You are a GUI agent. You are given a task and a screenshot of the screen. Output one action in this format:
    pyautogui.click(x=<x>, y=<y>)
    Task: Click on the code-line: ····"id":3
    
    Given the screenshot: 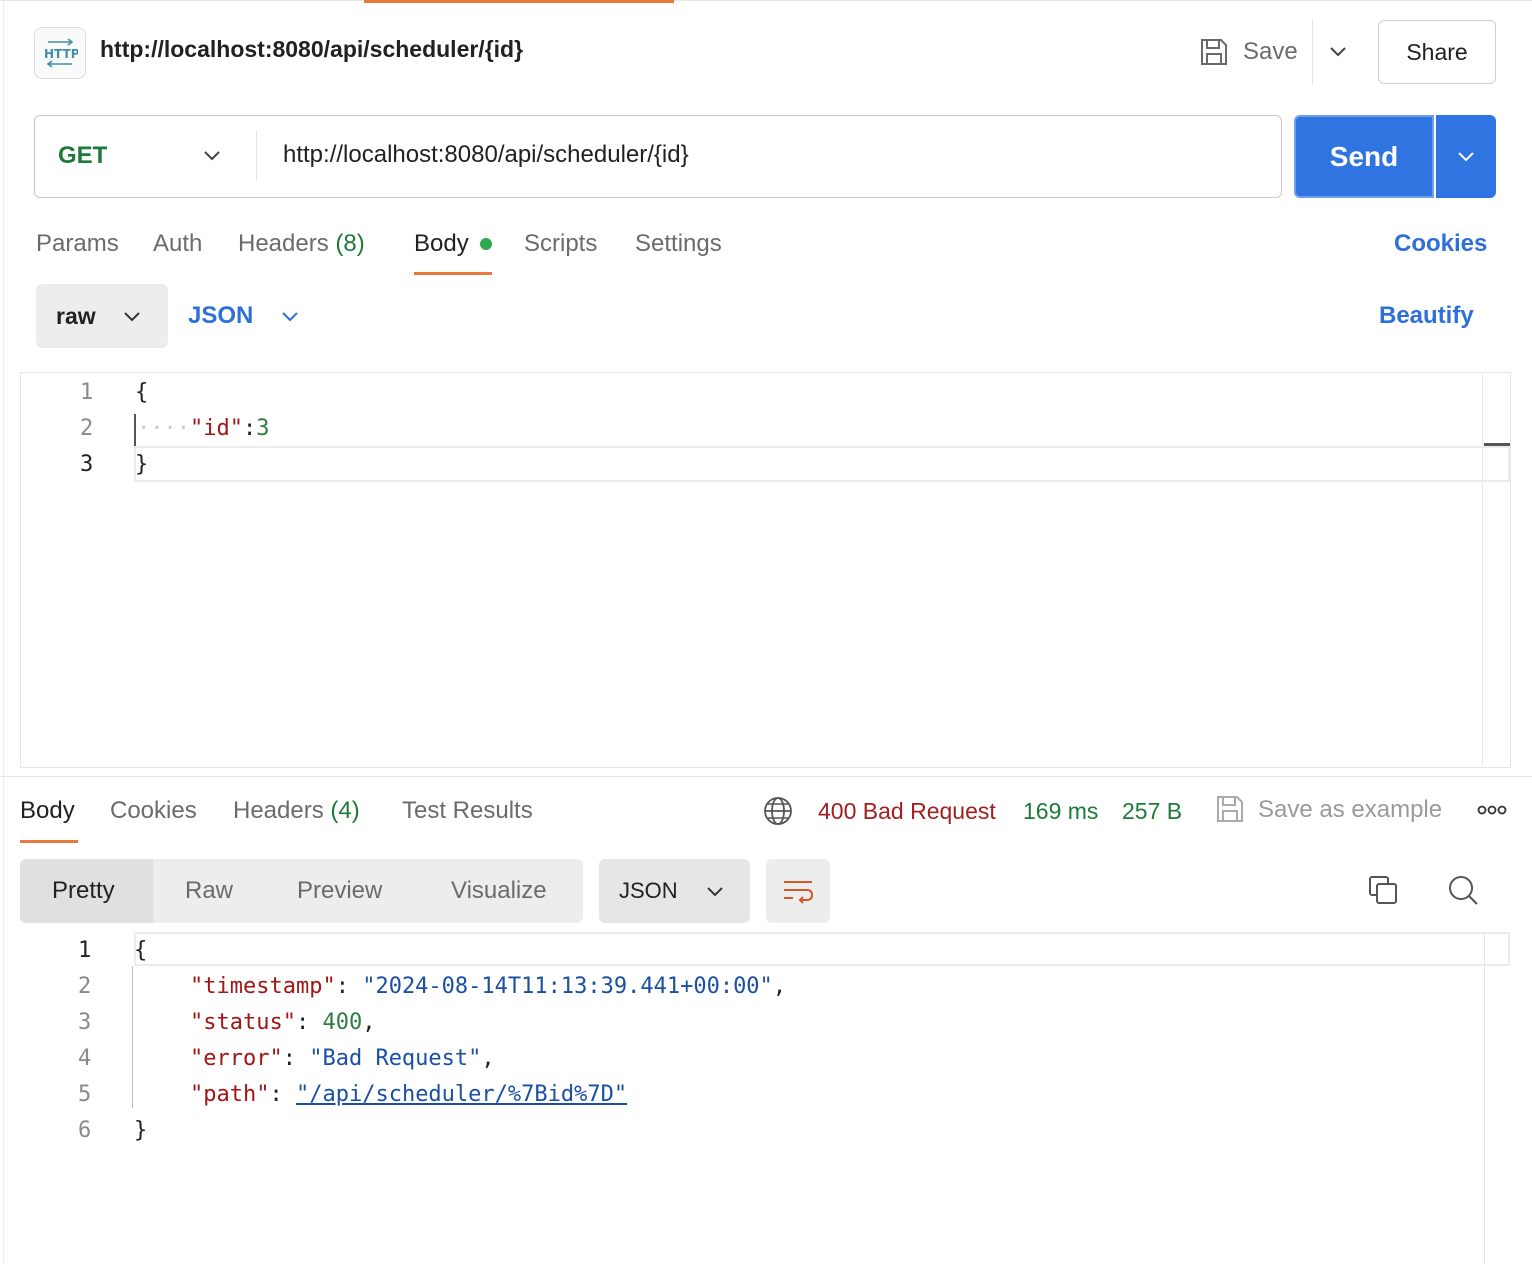 What is the action you would take?
    pyautogui.click(x=203, y=428)
    